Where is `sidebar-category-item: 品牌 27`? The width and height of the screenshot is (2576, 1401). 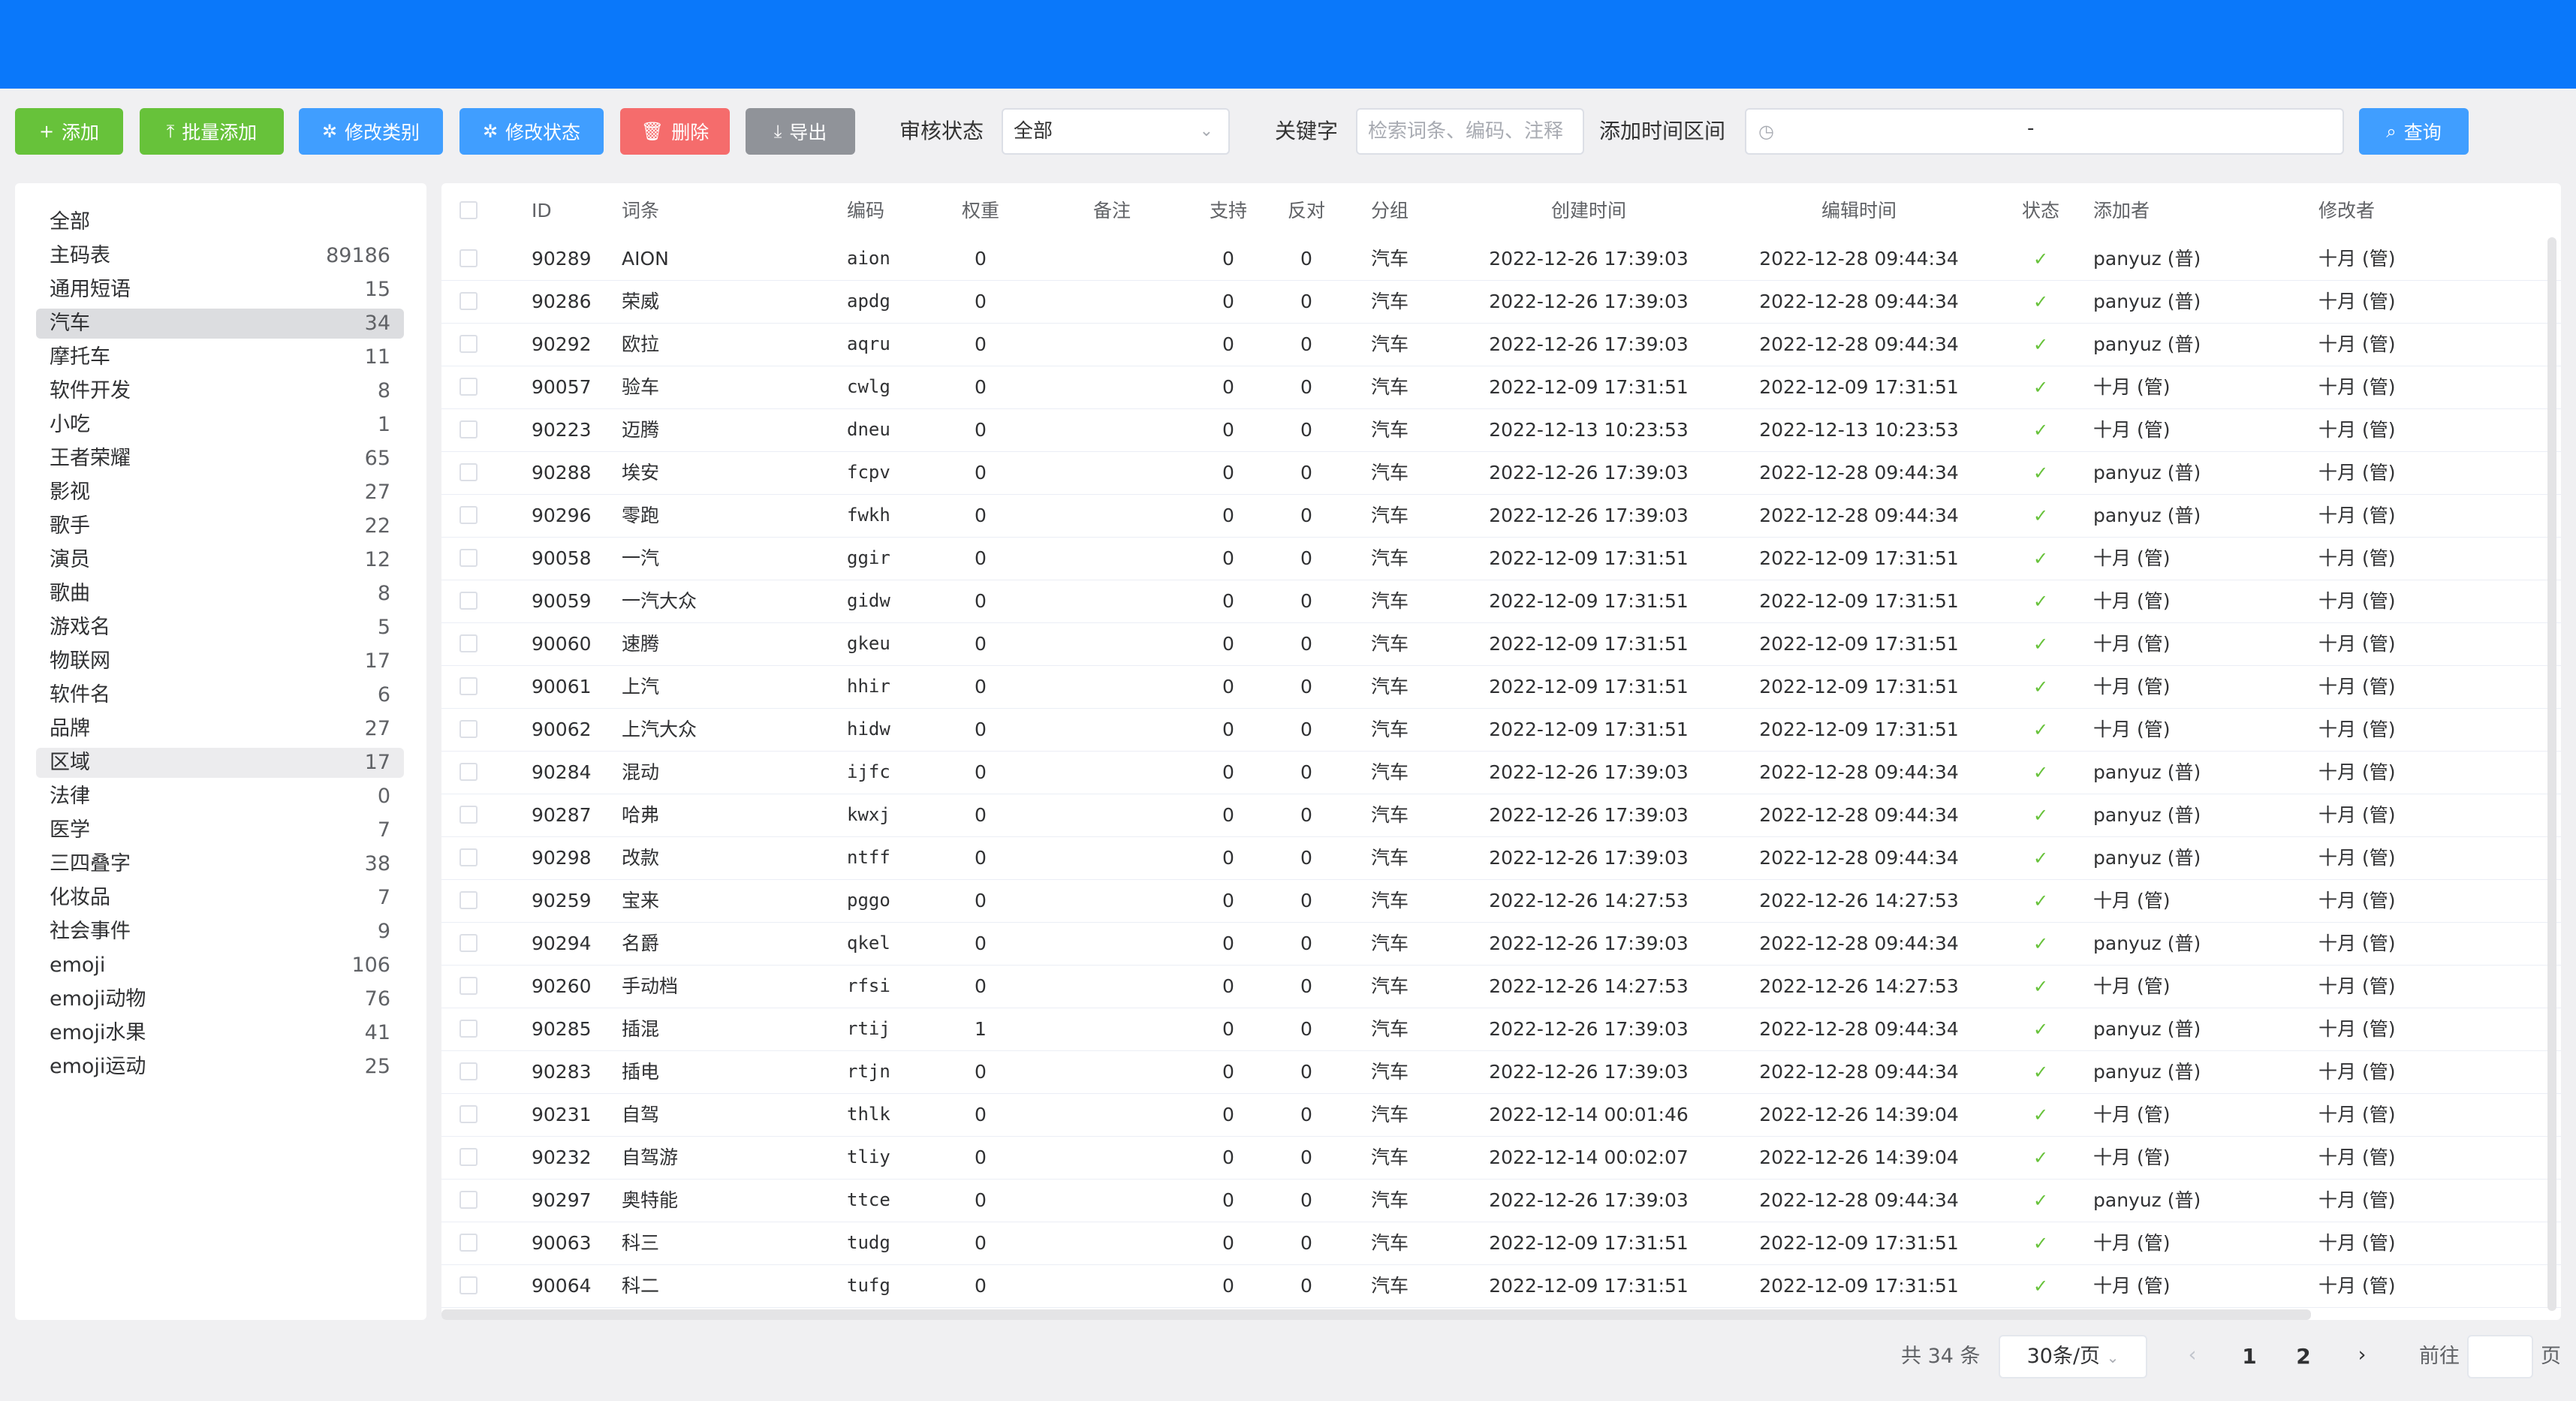
sidebar-category-item: 品牌 27 is located at coordinates (220, 729).